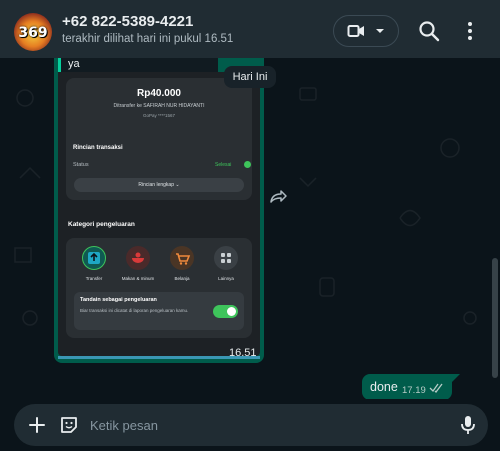 The width and height of the screenshot is (500, 451). What do you see at coordinates (226, 258) in the screenshot?
I see `grid-icon` at bounding box center [226, 258].